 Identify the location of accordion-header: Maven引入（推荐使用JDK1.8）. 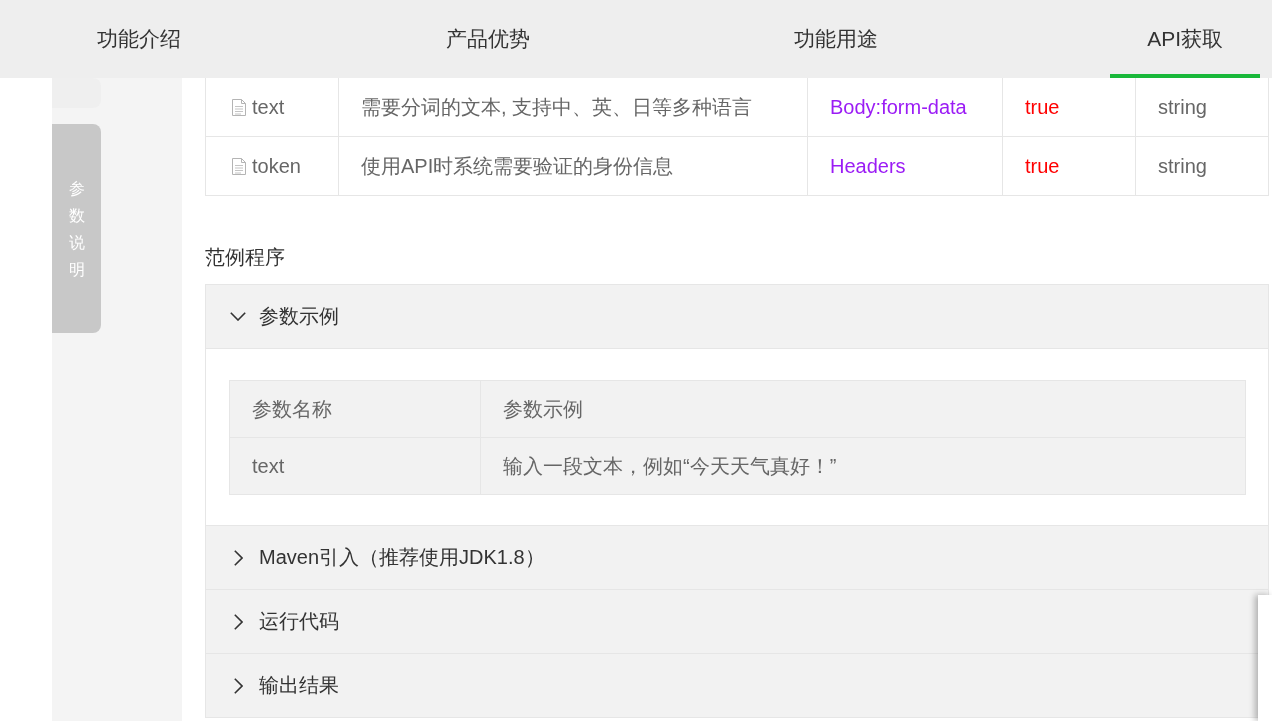
(737, 558).